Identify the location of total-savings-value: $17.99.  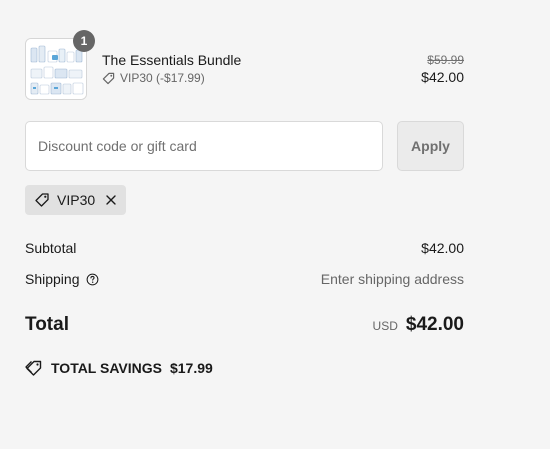
(191, 368).